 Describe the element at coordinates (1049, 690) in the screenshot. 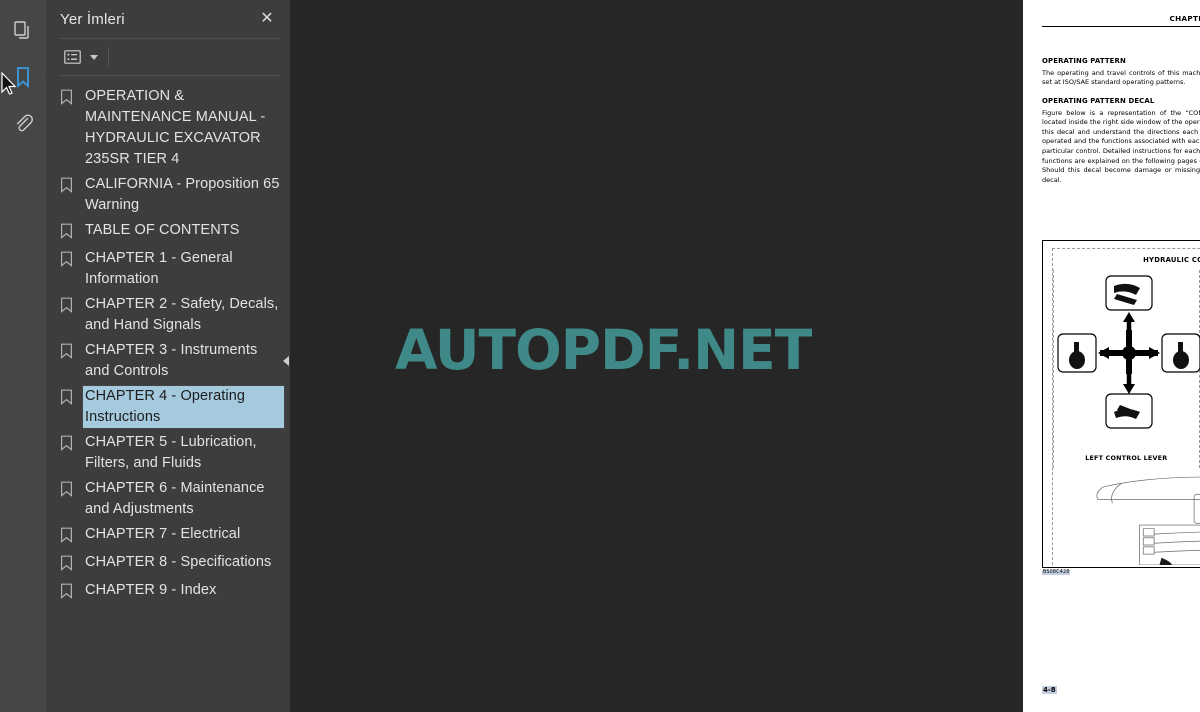

I see `page-number: 4-8` at that location.